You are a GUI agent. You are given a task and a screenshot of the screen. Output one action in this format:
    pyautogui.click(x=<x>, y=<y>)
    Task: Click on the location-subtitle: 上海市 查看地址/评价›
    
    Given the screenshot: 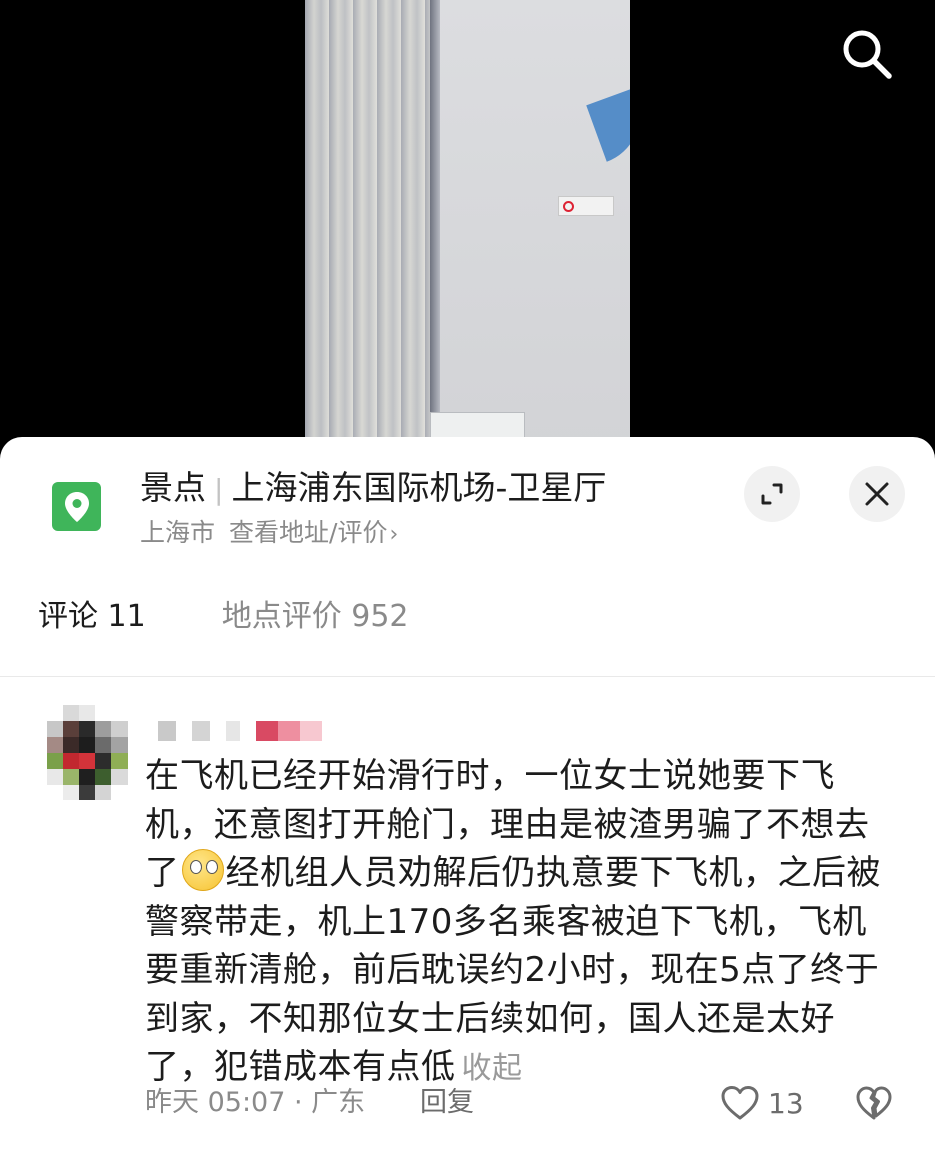 What is the action you would take?
    pyautogui.click(x=269, y=534)
    